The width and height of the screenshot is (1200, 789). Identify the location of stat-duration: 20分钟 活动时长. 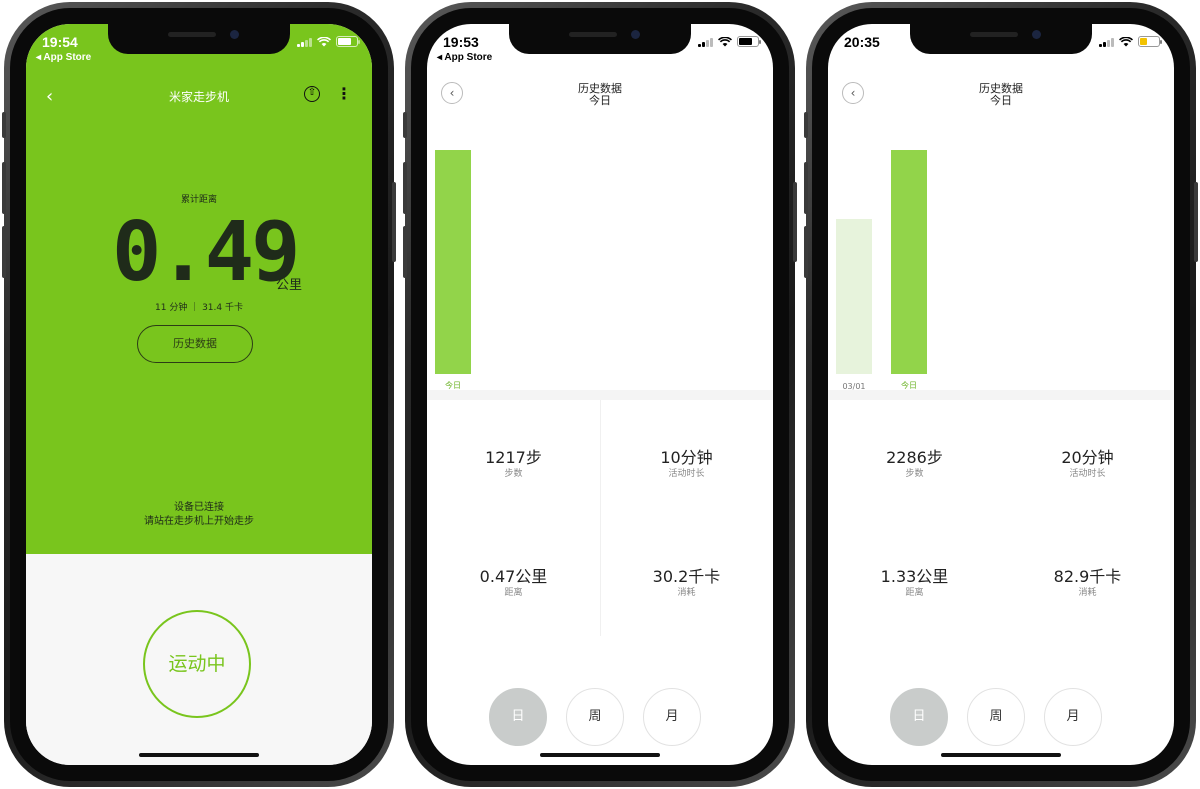
(1087, 459).